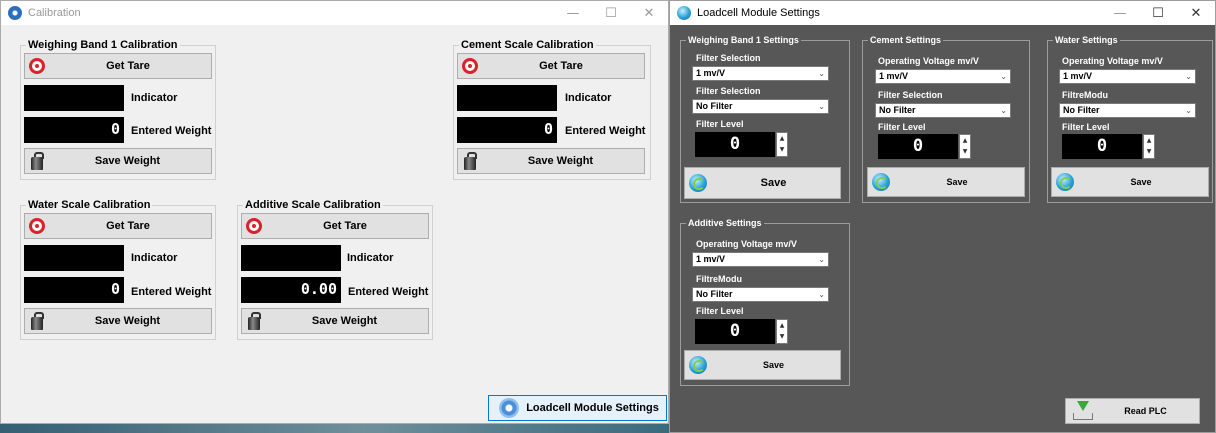 This screenshot has width=1216, height=433. I want to click on entered-weight-input: 0.00, so click(291, 290).